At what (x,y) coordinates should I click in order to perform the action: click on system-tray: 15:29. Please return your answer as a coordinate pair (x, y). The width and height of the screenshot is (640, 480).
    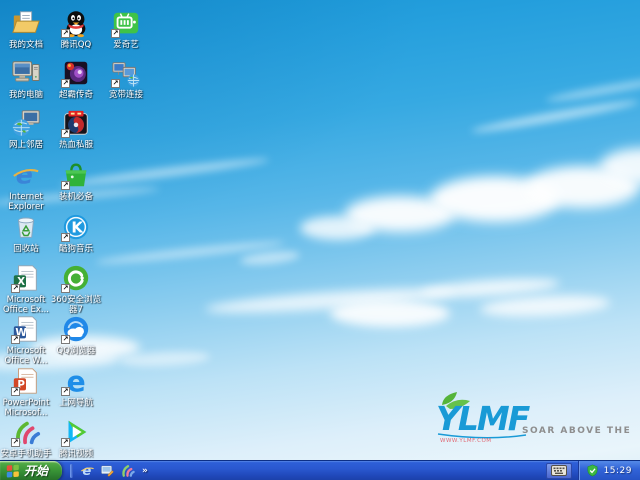
    Looking at the image, I should click on (608, 470).